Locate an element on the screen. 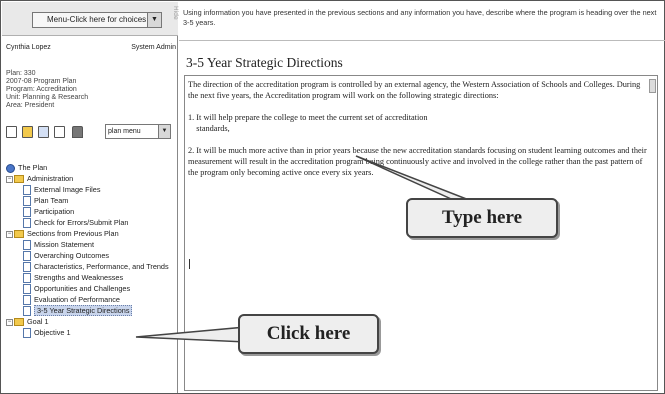 Image resolution: width=665 pixels, height=394 pixels. menu-bar: Menu-Click here for choices ▼ Hide is located at coordinates (90, 19).